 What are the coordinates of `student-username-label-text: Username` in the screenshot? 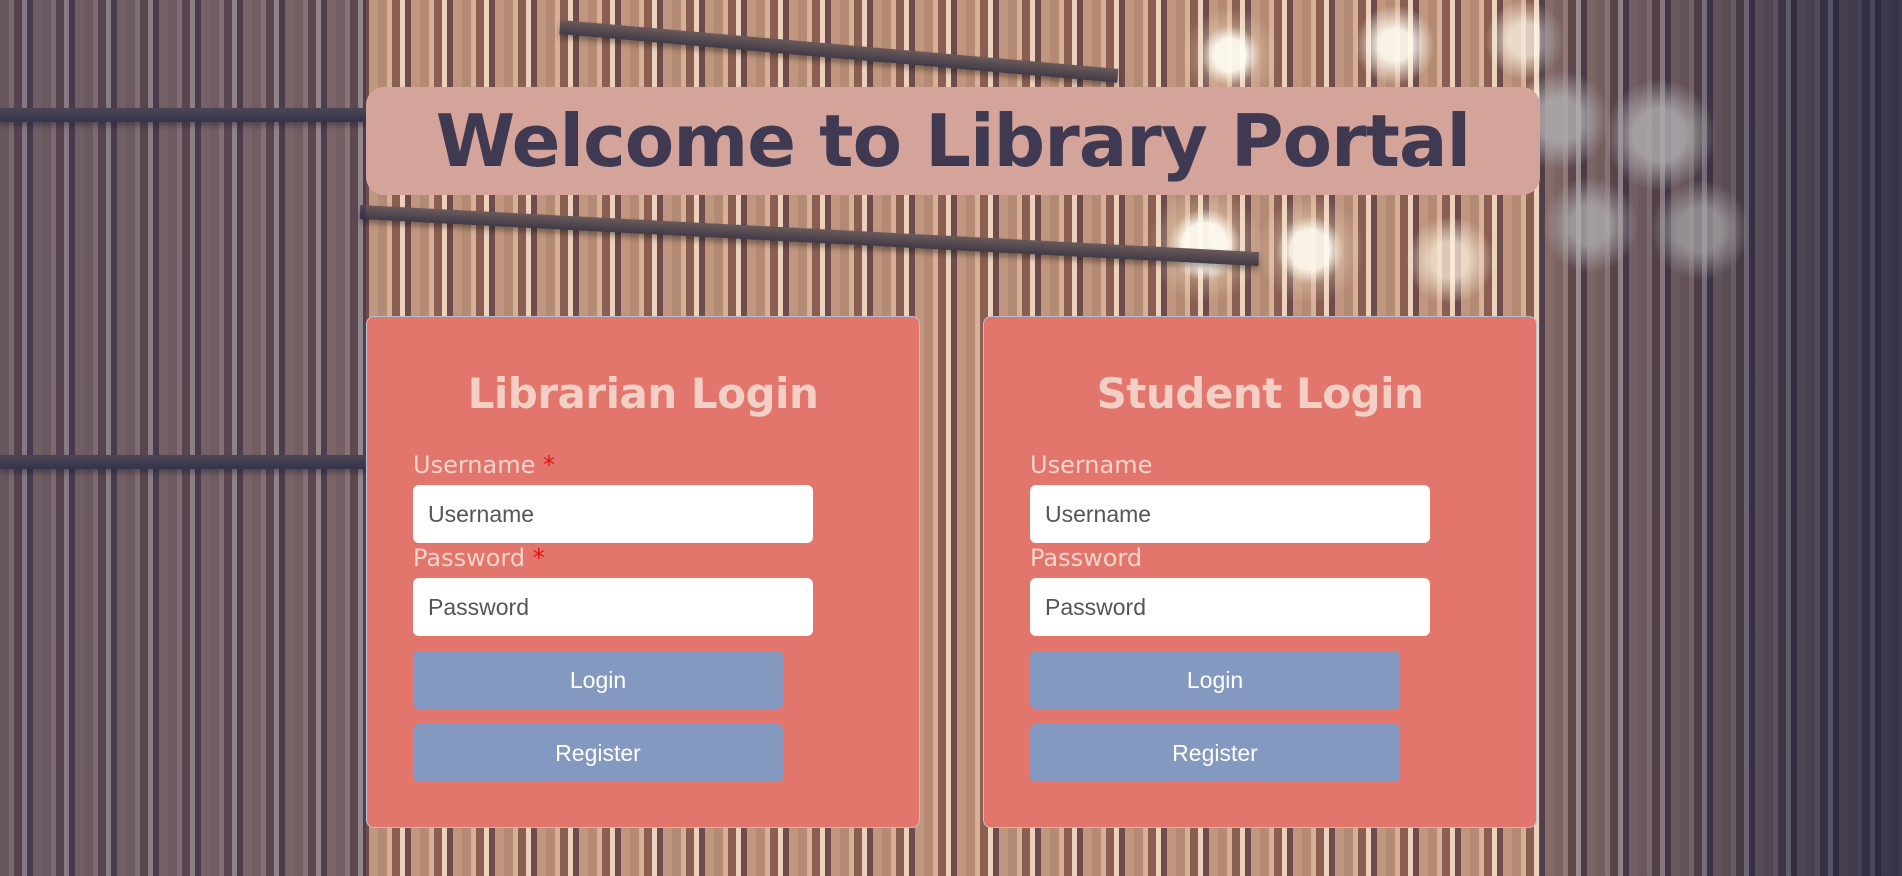 It's located at (1091, 465).